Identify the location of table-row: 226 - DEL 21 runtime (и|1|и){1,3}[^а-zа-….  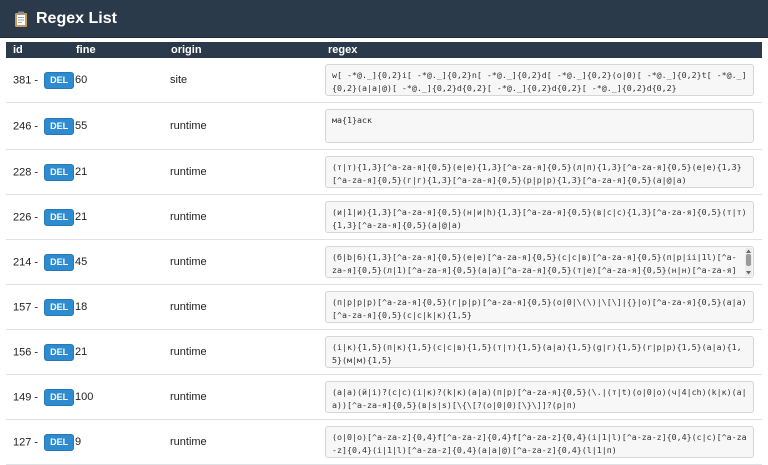
(384, 217).